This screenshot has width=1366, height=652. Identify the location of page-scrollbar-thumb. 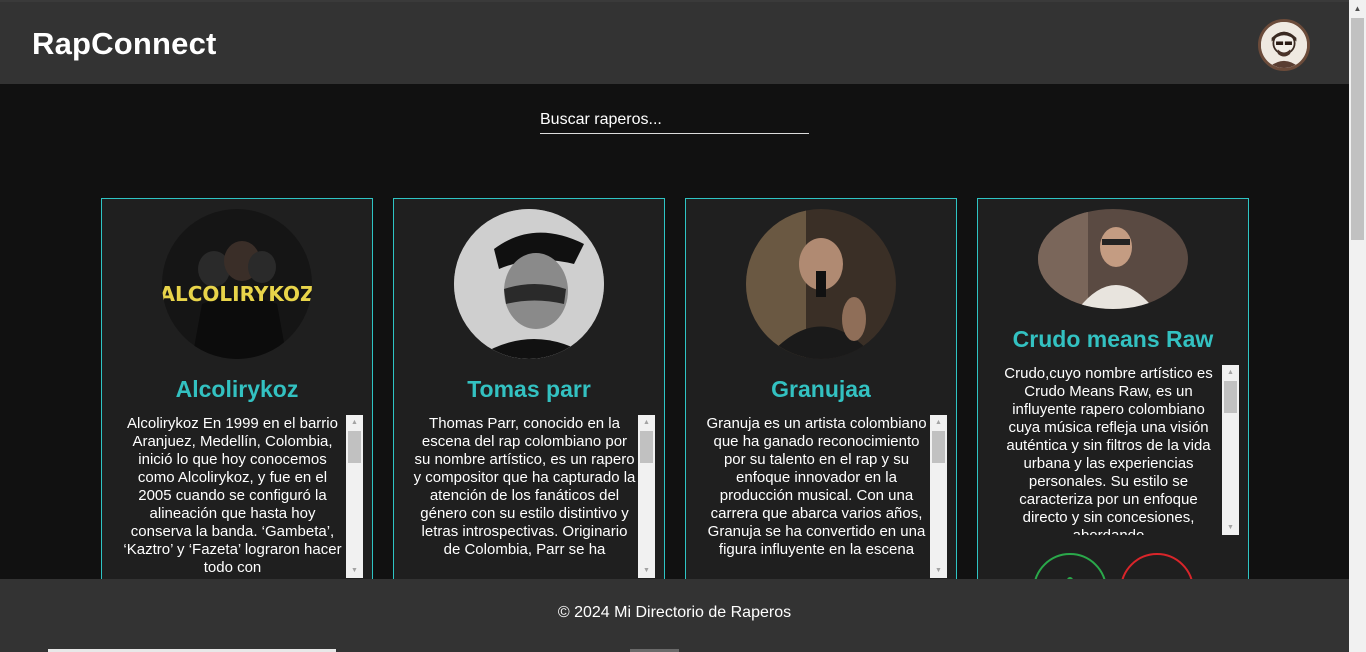
(1357, 129).